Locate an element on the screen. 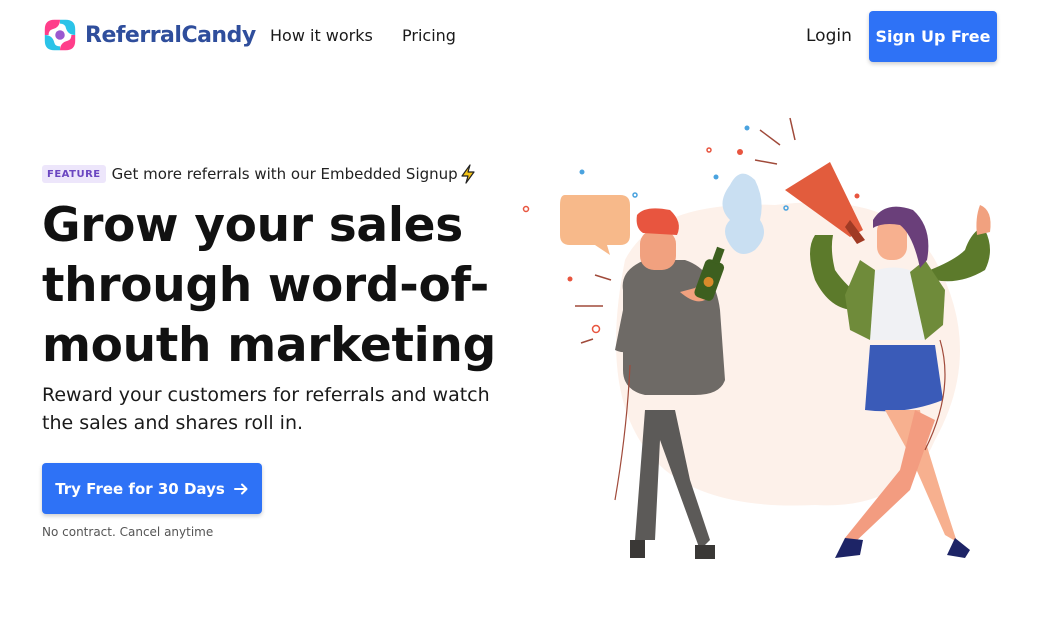 This screenshot has height=619, width=1059. login-link: Login is located at coordinates (829, 36).